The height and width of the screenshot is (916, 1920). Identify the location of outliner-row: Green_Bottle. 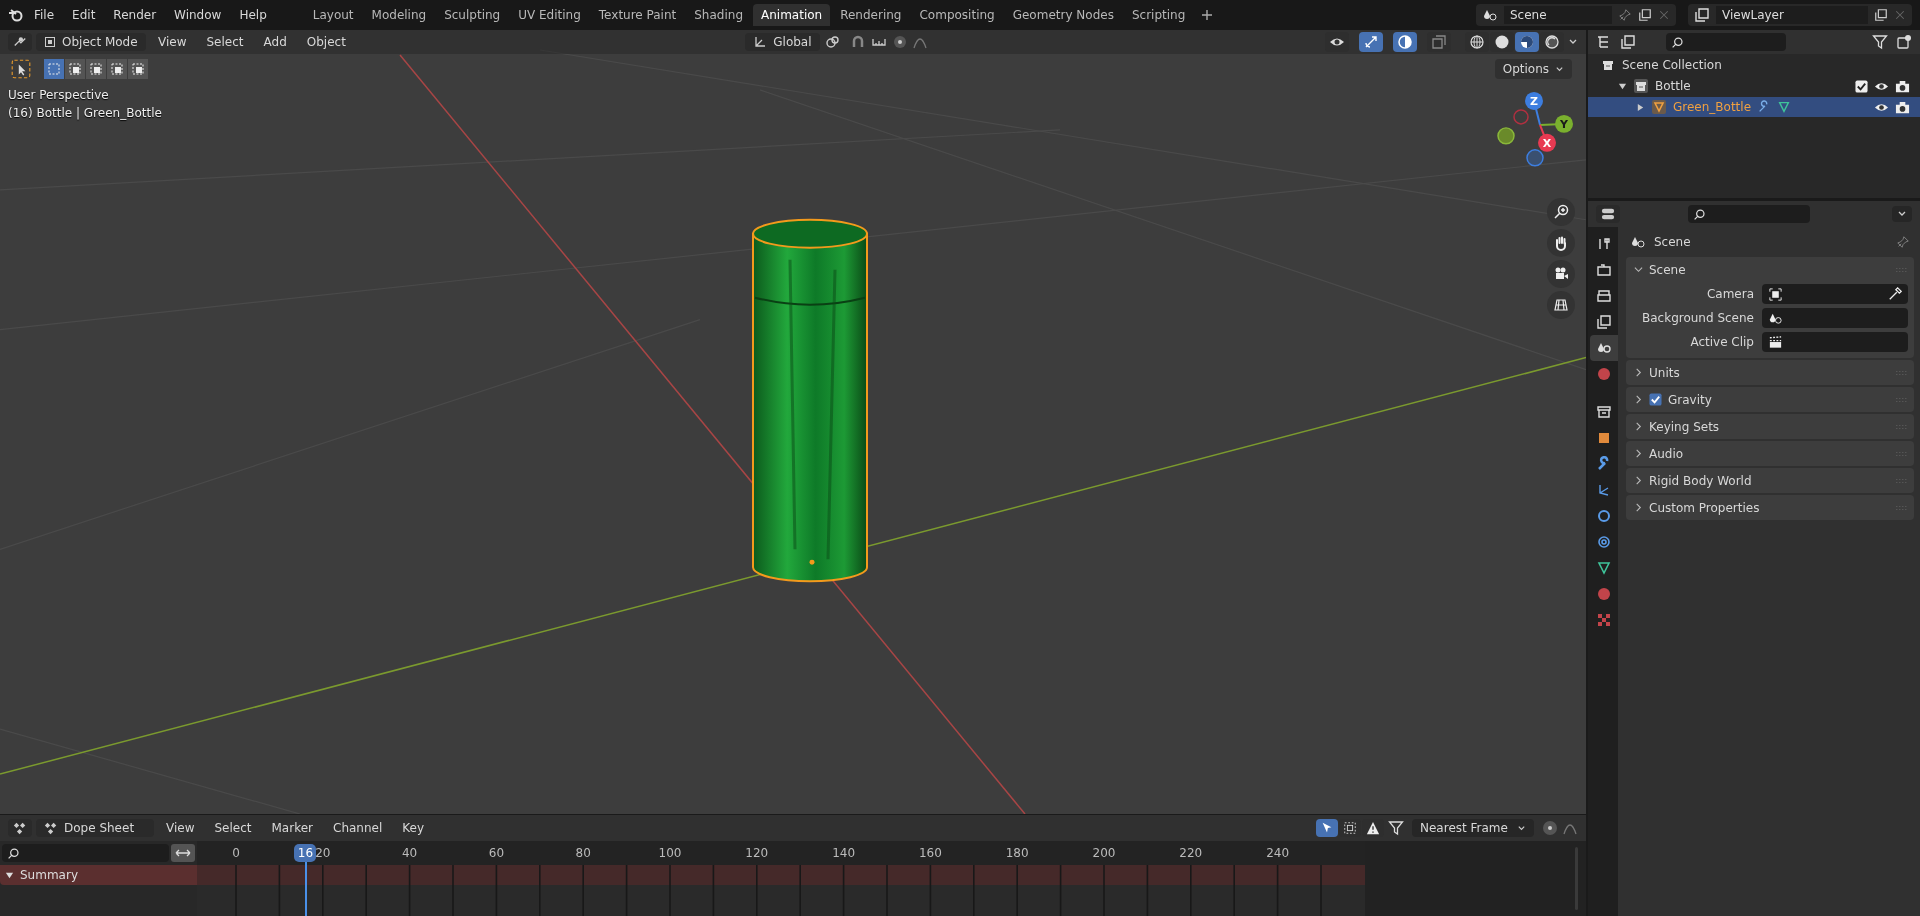
(1754, 107).